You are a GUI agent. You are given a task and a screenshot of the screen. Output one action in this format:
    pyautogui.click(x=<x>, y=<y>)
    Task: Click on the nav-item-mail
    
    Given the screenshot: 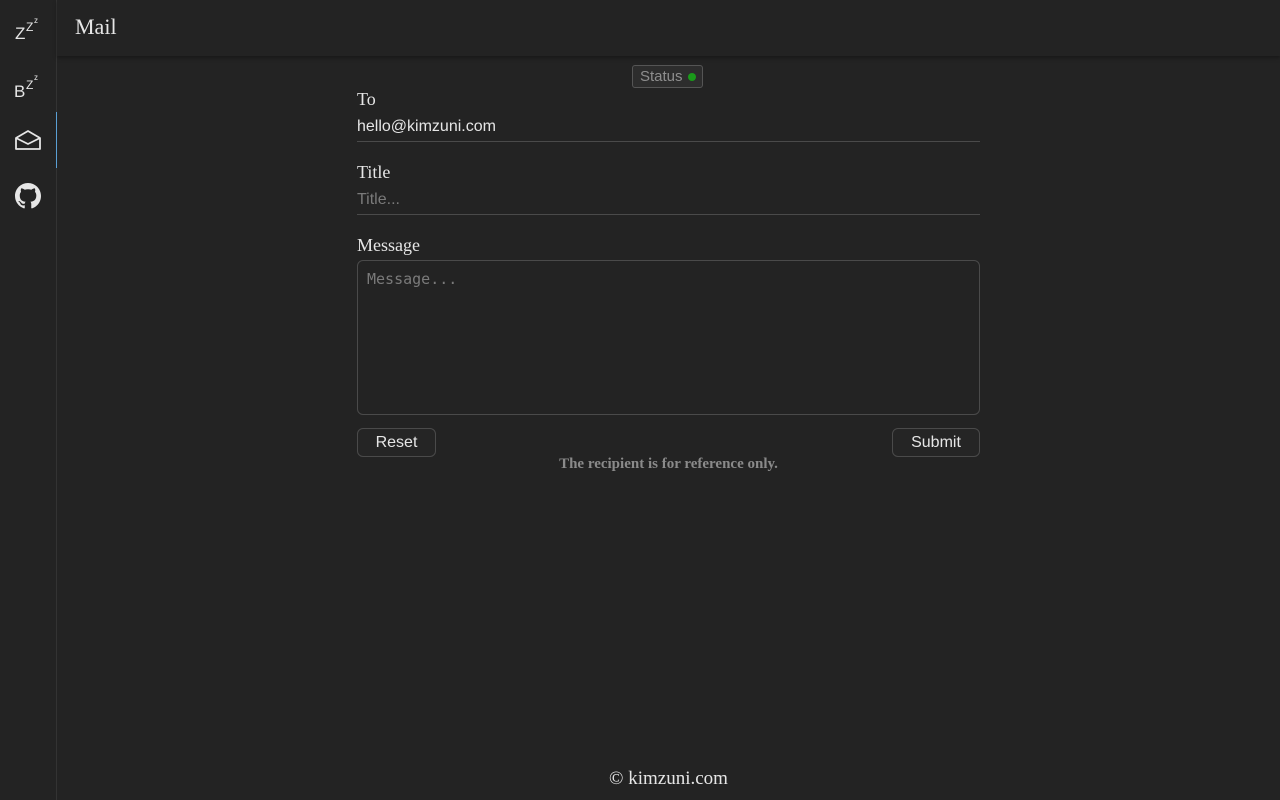 What is the action you would take?
    pyautogui.click(x=28, y=140)
    